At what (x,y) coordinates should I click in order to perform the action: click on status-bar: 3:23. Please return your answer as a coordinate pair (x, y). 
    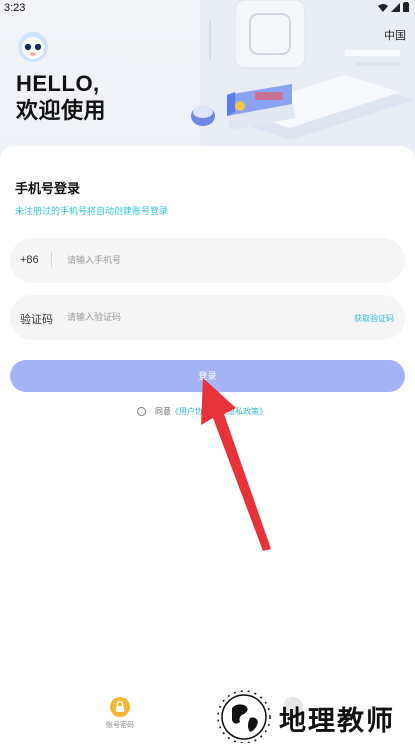
    Looking at the image, I should click on (207, 9).